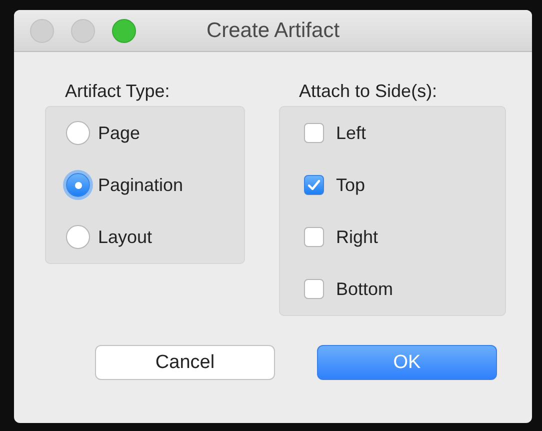  I want to click on group-label: Attach to Side(s):, so click(368, 91).